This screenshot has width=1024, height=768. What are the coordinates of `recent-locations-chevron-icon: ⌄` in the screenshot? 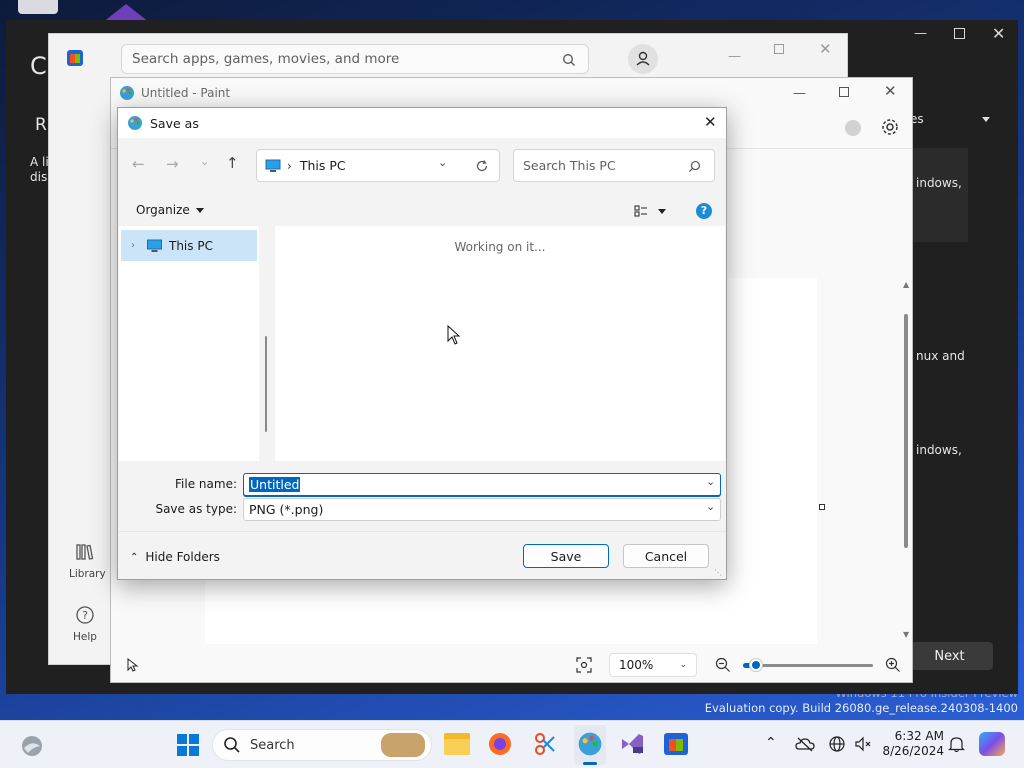 It's located at (204, 161).